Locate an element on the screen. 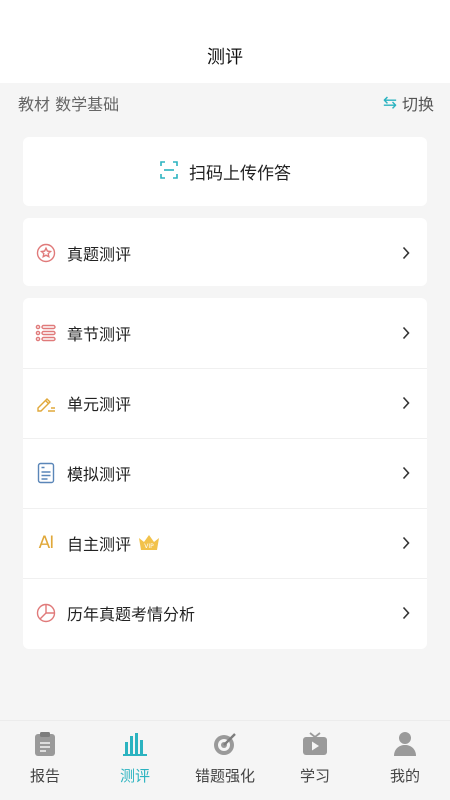 This screenshot has height=800, width=450. scan-upload-button: 扫码上传作答 is located at coordinates (225, 171).